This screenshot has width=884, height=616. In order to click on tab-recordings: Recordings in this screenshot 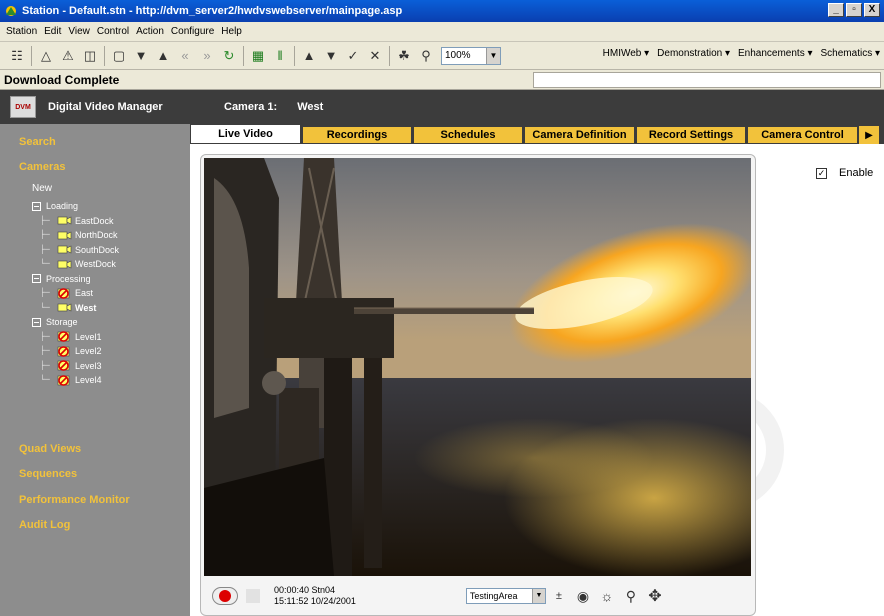, I will do `click(357, 135)`.